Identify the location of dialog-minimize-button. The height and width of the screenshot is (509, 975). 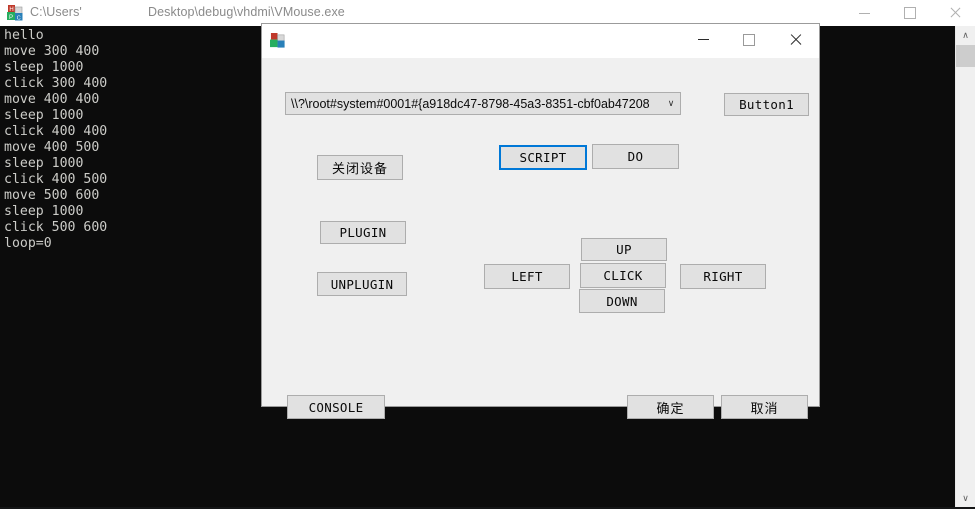
(703, 39).